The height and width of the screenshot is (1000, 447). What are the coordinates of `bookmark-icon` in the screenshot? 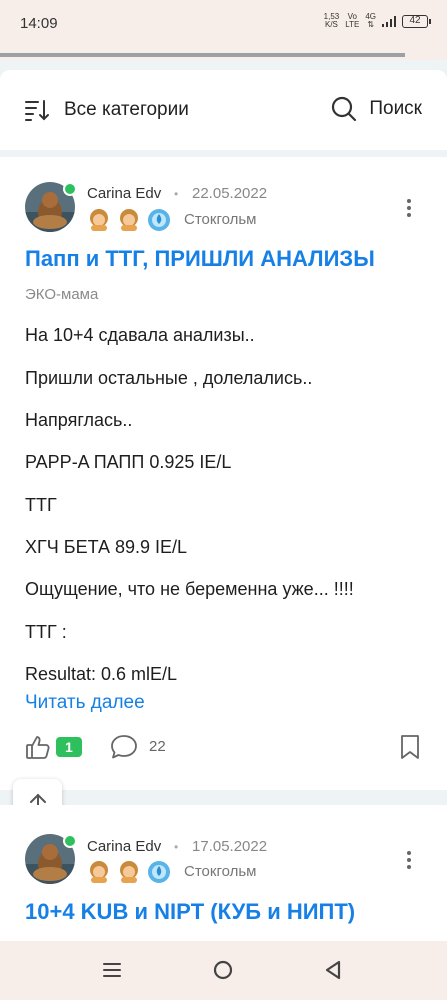 It's located at (410, 747).